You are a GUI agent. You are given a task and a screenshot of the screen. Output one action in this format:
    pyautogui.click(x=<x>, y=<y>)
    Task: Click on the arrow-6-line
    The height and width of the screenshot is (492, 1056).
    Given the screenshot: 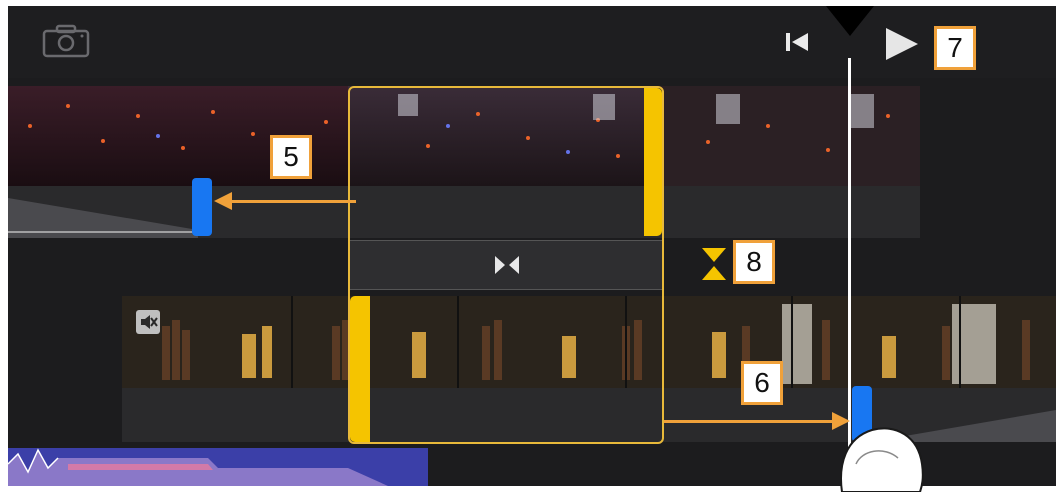 What is the action you would take?
    pyautogui.click(x=750, y=421)
    